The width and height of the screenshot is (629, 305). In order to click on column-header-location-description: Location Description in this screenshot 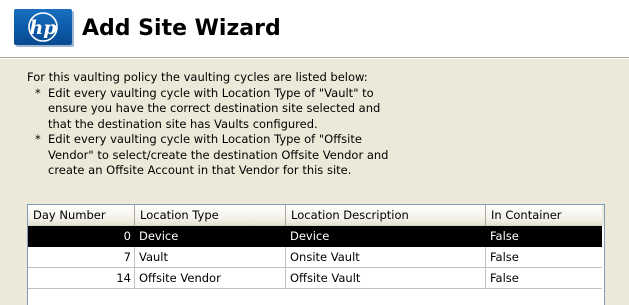, I will do `click(386, 215)`.